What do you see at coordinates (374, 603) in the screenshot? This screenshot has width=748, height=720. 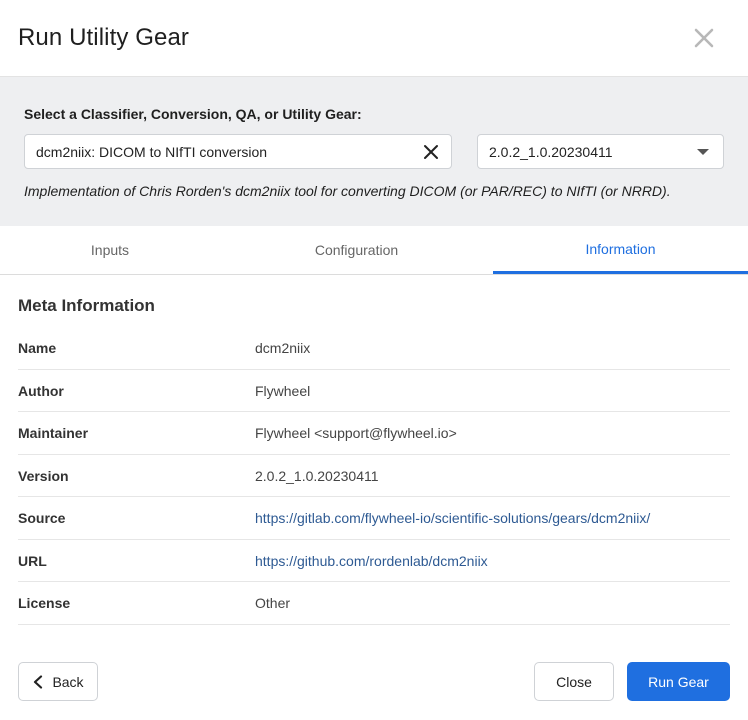 I see `table-row: License Other` at bounding box center [374, 603].